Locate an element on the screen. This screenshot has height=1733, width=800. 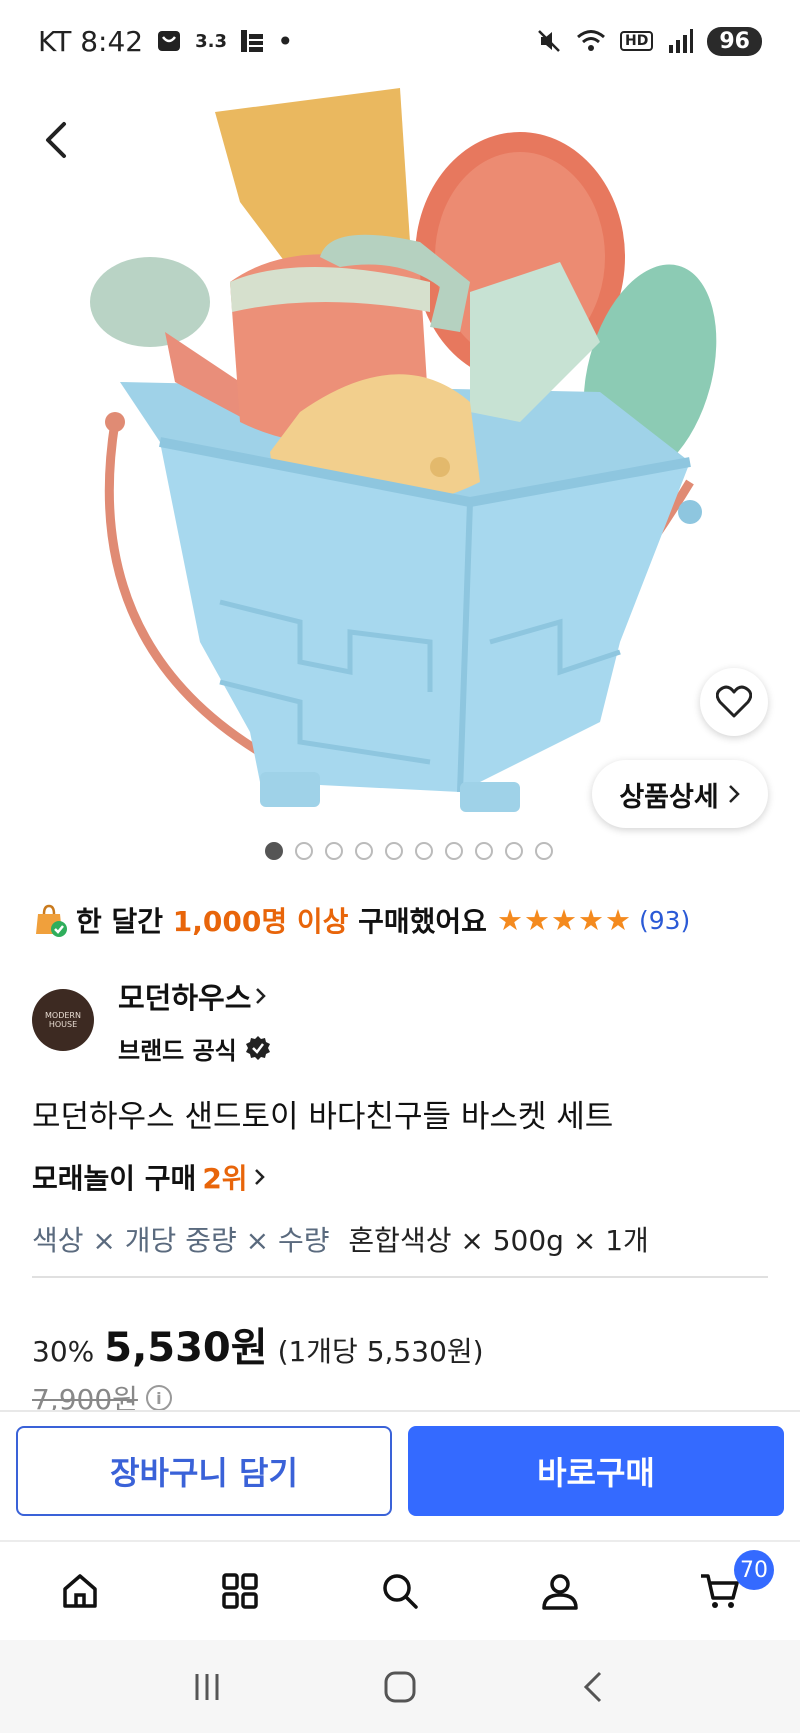
status-bar: KT 8:42 3.3 • HD 96 is located at coordinates (400, 41).